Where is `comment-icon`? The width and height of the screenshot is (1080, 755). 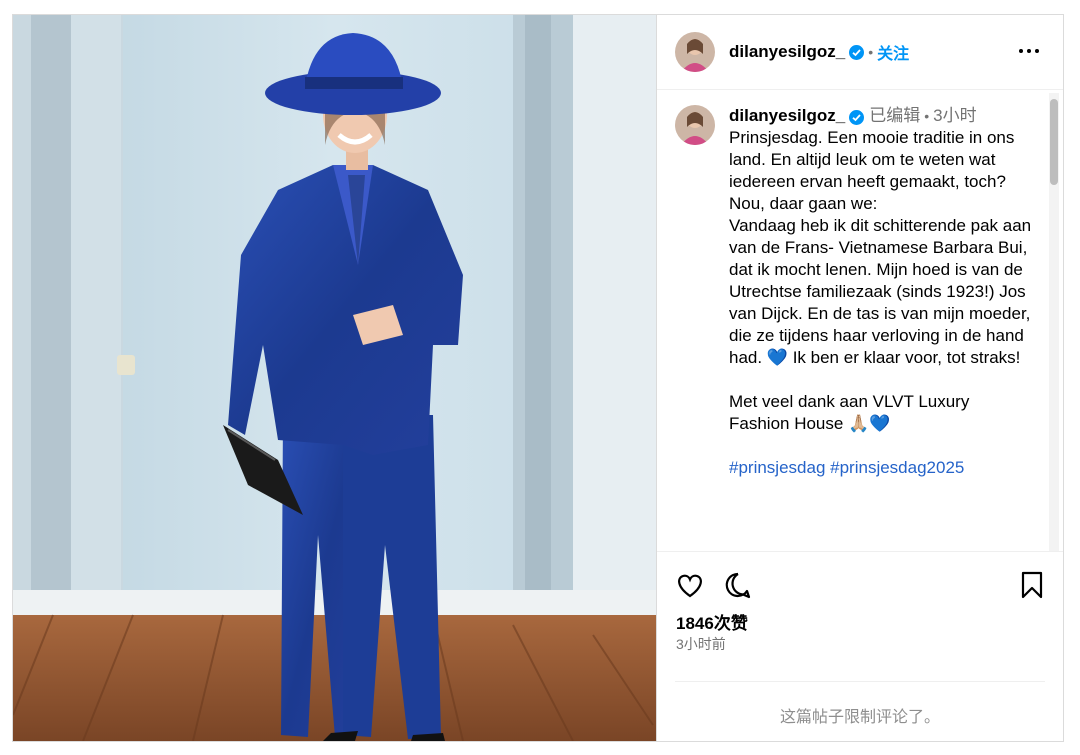 comment-icon is located at coordinates (738, 585).